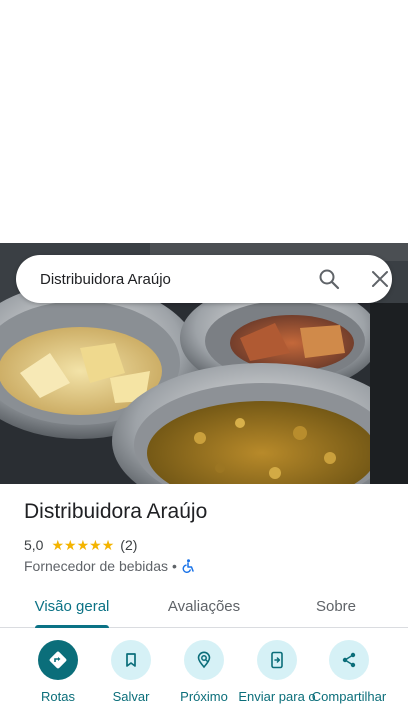  I want to click on nearby-icon, so click(204, 660).